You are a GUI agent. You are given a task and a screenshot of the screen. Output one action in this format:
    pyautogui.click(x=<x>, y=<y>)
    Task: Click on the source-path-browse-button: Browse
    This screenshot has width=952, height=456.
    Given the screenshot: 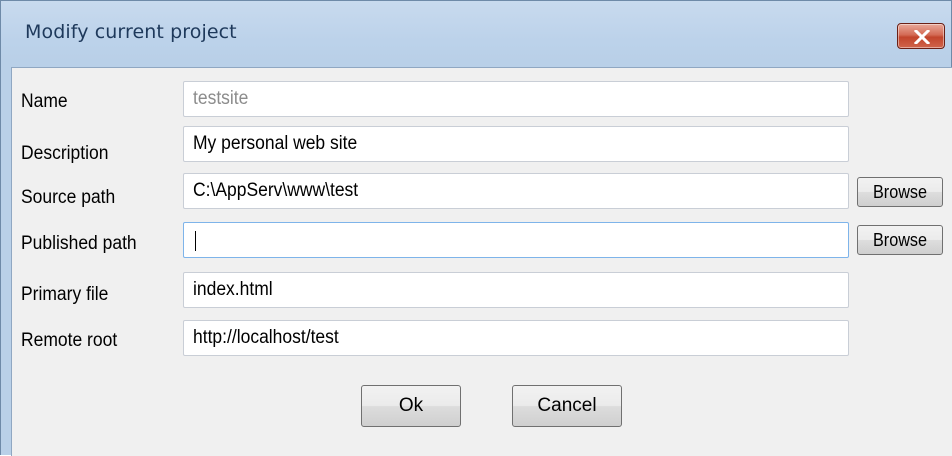 What is the action you would take?
    pyautogui.click(x=900, y=192)
    